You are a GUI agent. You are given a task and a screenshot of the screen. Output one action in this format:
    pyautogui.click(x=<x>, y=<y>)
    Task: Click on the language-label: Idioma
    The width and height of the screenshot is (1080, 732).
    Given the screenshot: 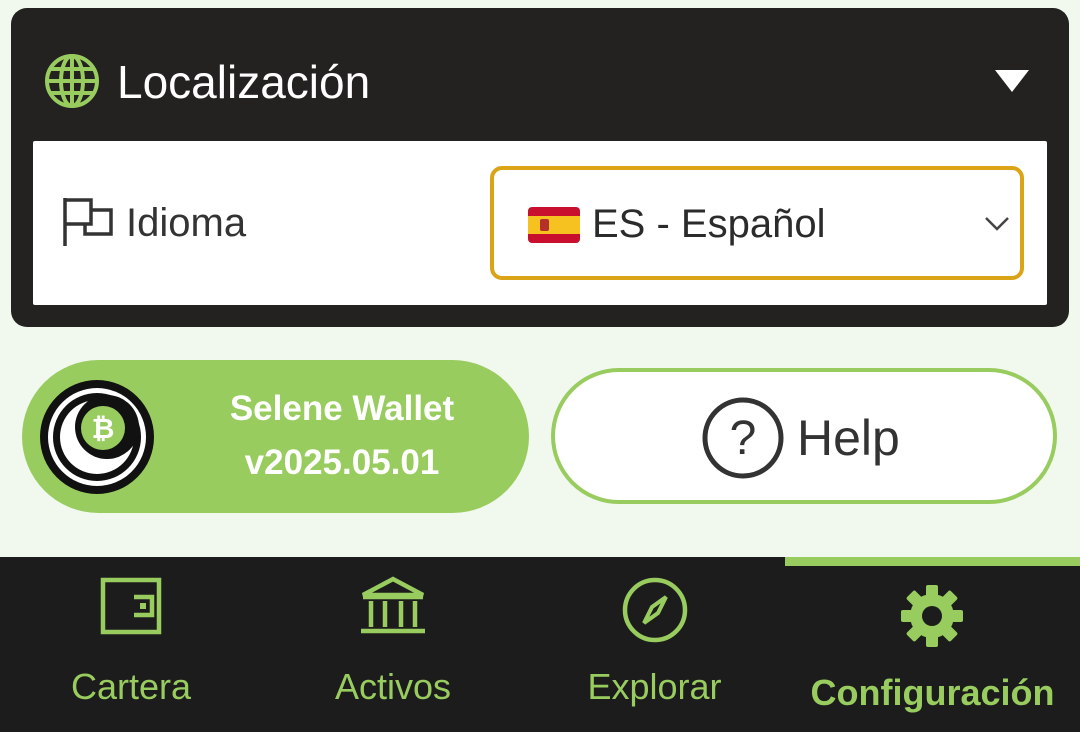 What is the action you would take?
    pyautogui.click(x=186, y=223)
    